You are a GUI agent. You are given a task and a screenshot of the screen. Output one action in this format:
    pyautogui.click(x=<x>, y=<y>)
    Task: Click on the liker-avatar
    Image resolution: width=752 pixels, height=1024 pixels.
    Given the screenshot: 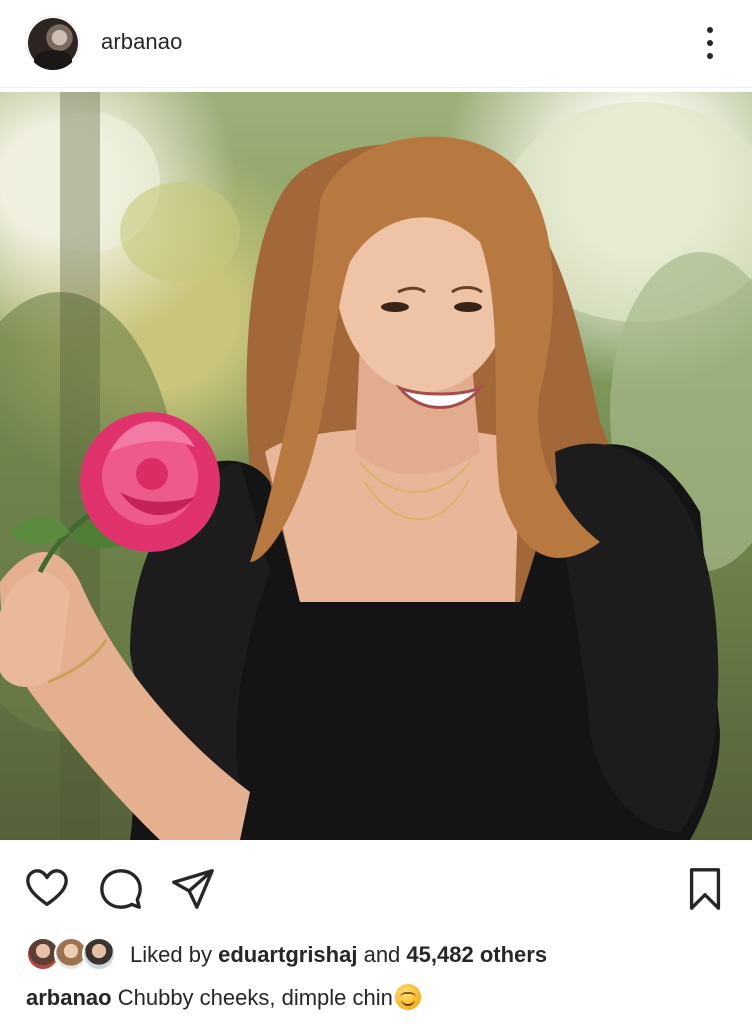 What is the action you would take?
    pyautogui.click(x=99, y=954)
    